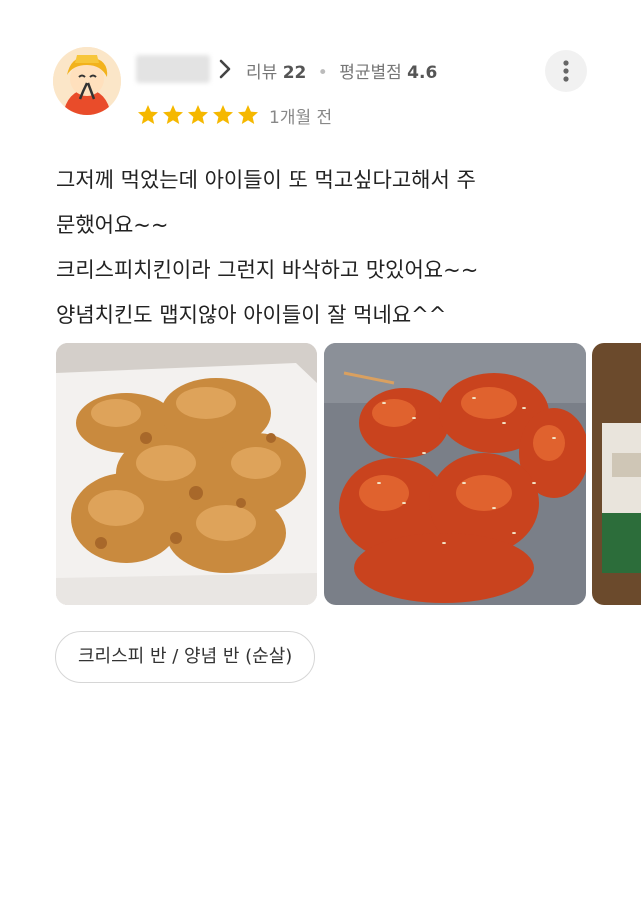 The width and height of the screenshot is (641, 900). What do you see at coordinates (262, 73) in the screenshot?
I see `review-count-label: 리뷰` at bounding box center [262, 73].